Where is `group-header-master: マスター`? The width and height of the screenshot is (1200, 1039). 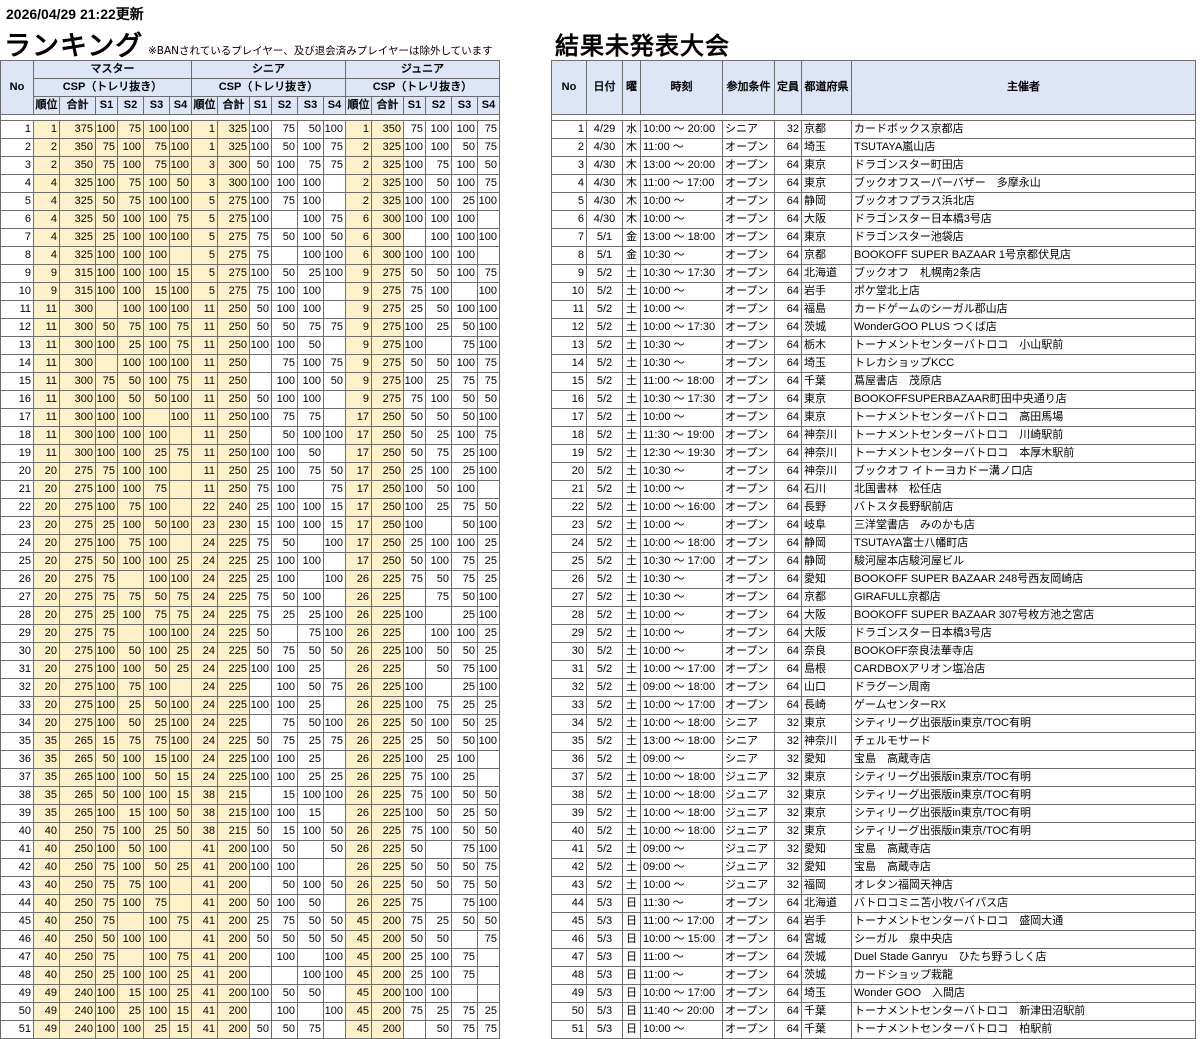 group-header-master: マスター is located at coordinates (112, 69).